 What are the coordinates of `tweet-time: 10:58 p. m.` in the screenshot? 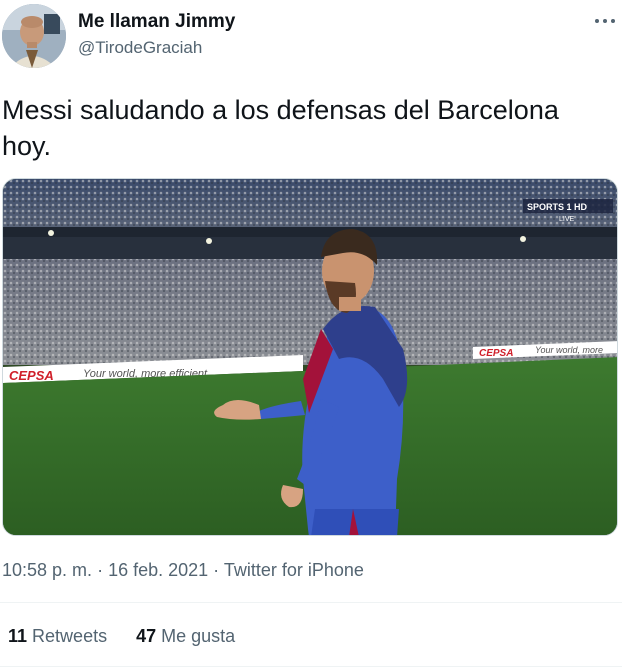 It's located at (47, 570).